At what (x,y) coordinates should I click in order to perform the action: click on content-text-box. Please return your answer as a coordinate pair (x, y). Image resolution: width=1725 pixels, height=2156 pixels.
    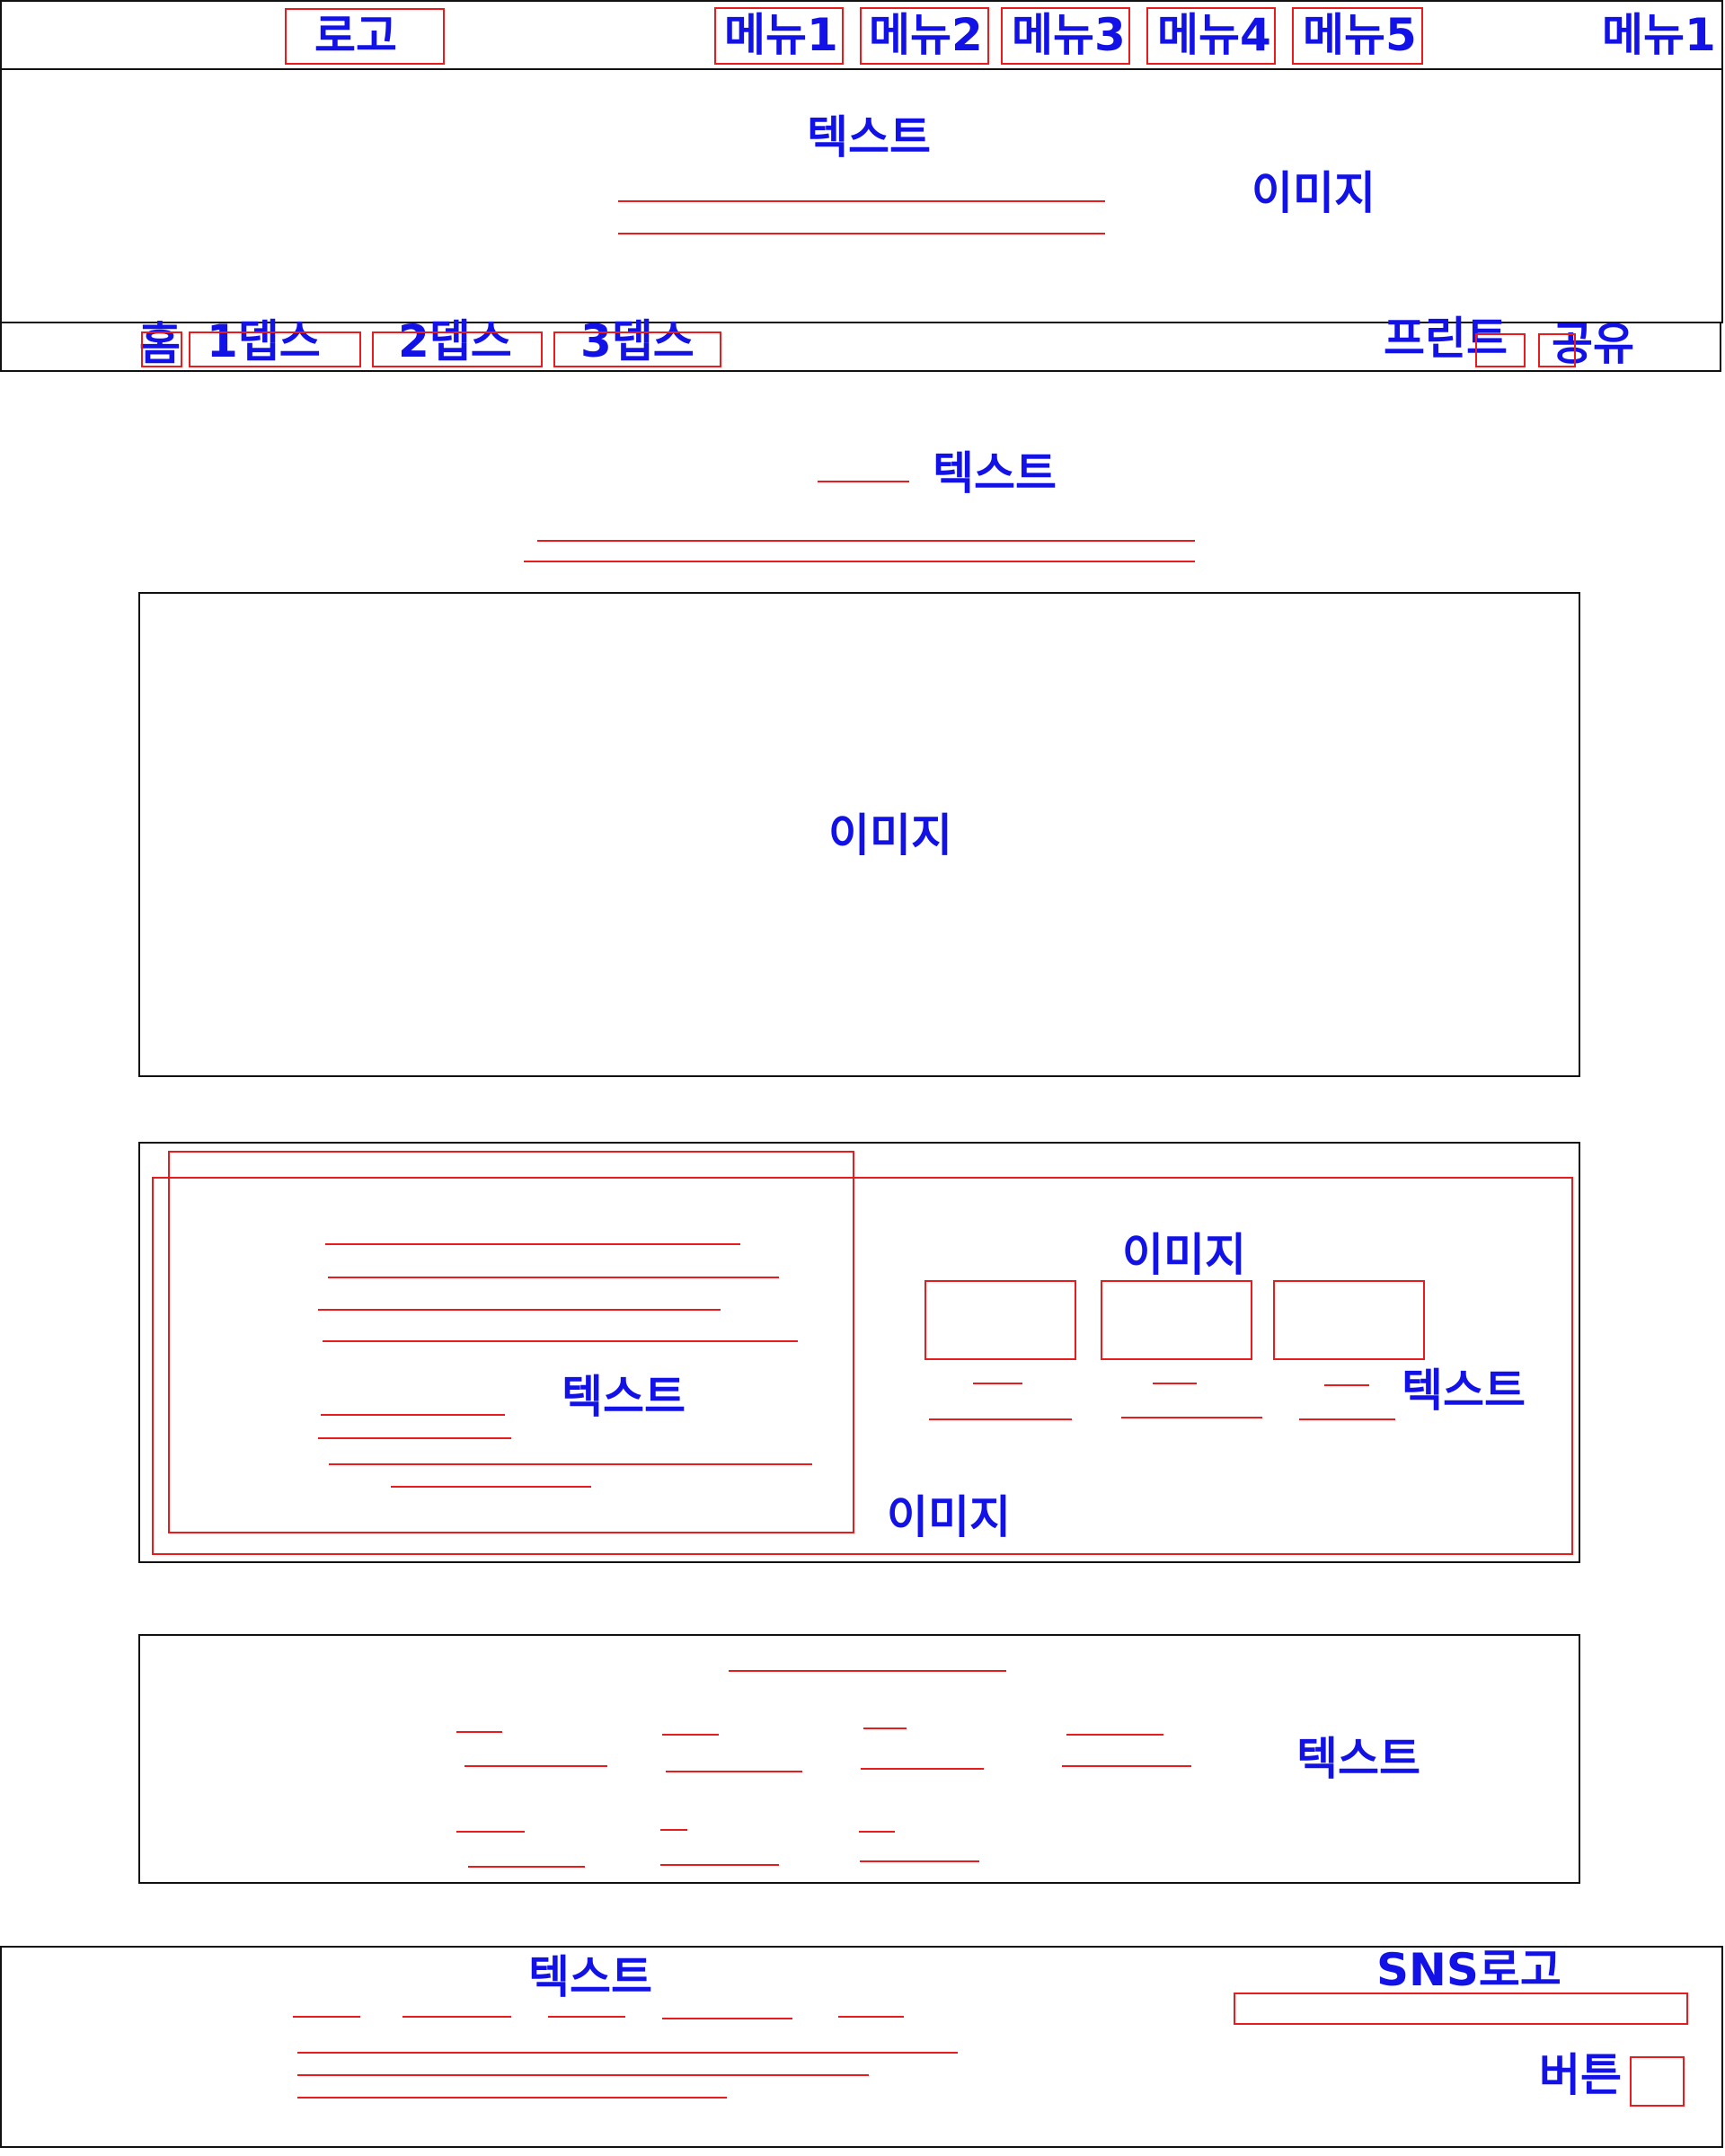
    Looking at the image, I should click on (511, 1342).